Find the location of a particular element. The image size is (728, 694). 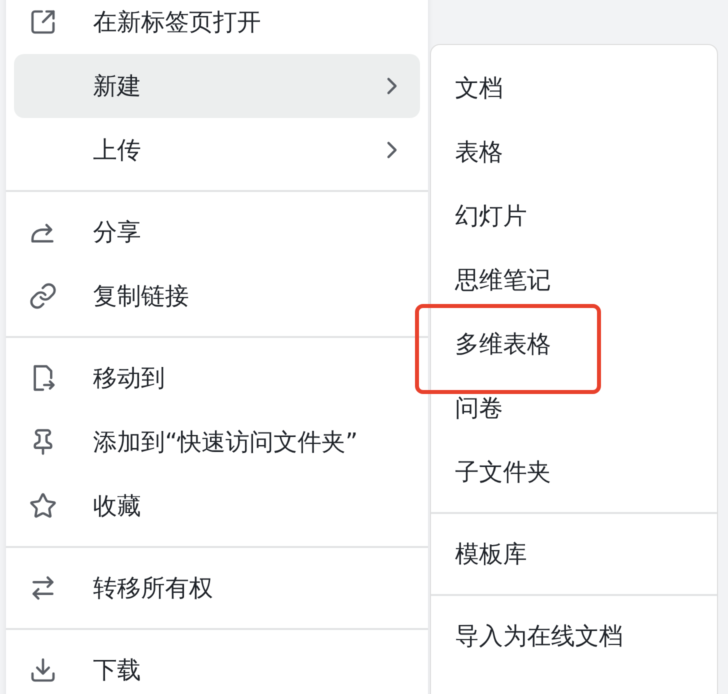

menu-item: 分享 is located at coordinates (217, 232).